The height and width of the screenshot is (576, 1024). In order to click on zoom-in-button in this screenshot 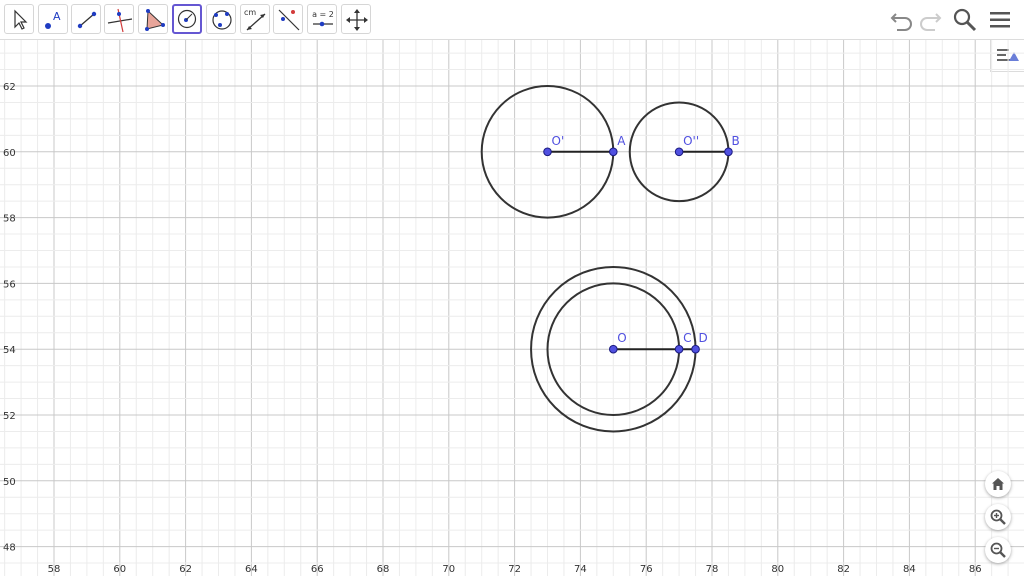, I will do `click(998, 517)`.